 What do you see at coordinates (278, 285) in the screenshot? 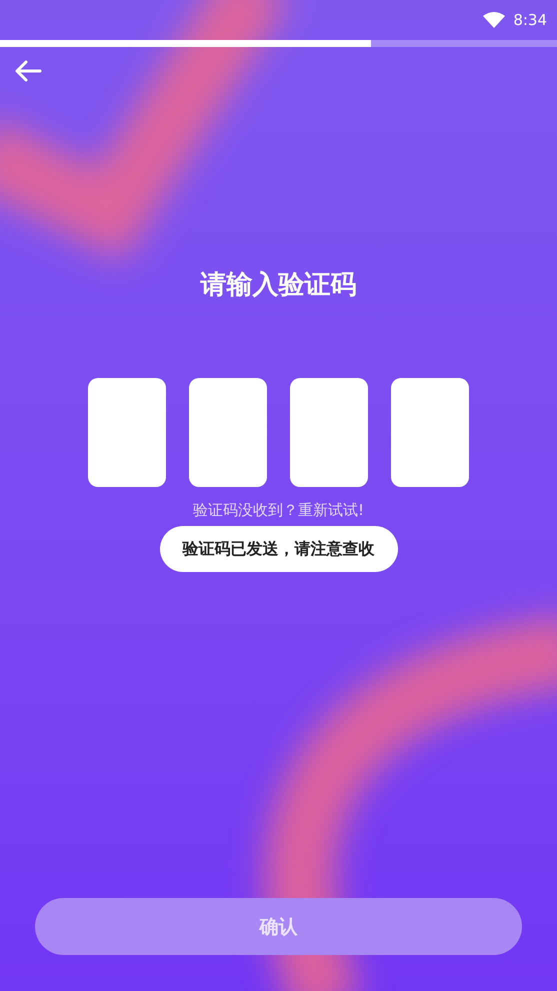
I see `page-title: 请输入验证码` at bounding box center [278, 285].